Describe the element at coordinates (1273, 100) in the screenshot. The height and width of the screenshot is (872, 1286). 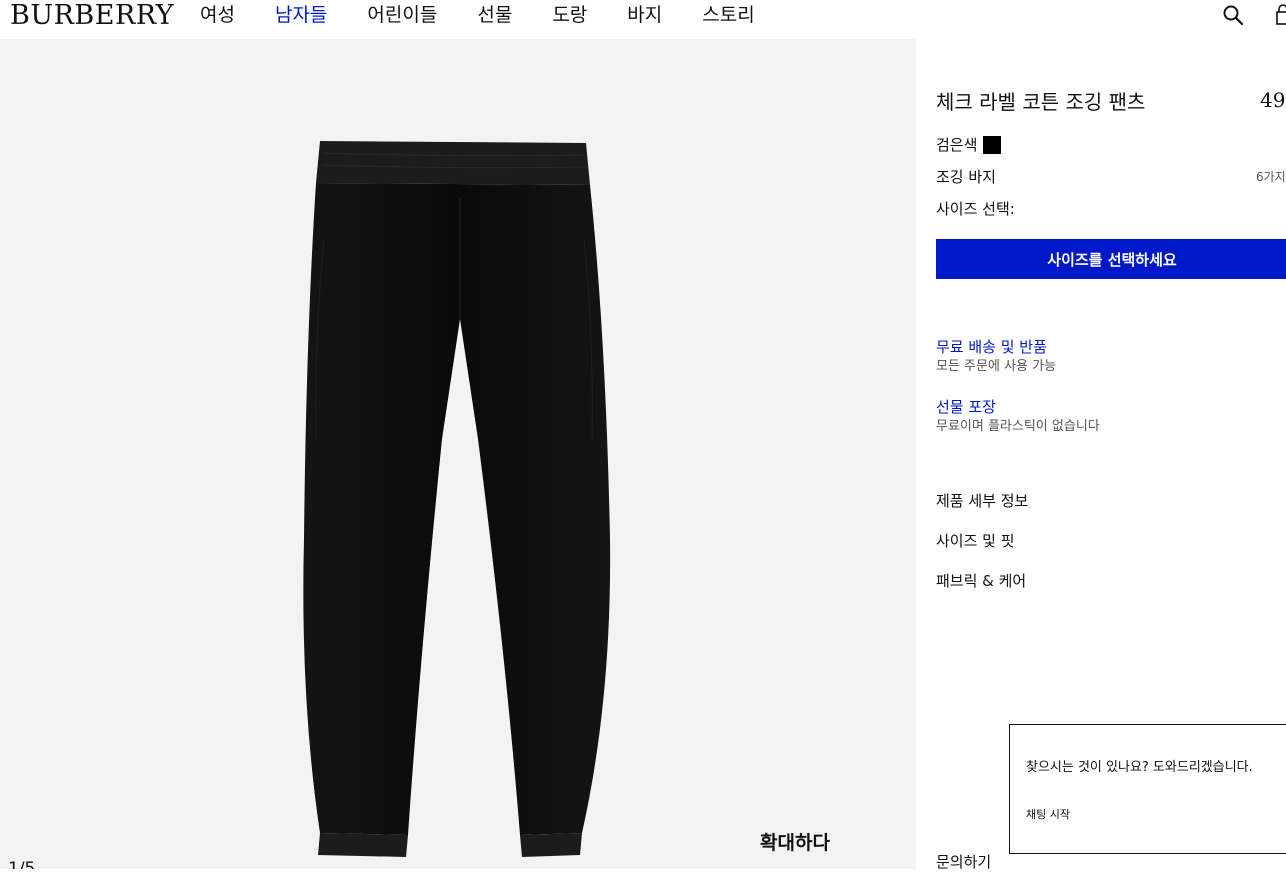
I see `product-price: 490` at that location.